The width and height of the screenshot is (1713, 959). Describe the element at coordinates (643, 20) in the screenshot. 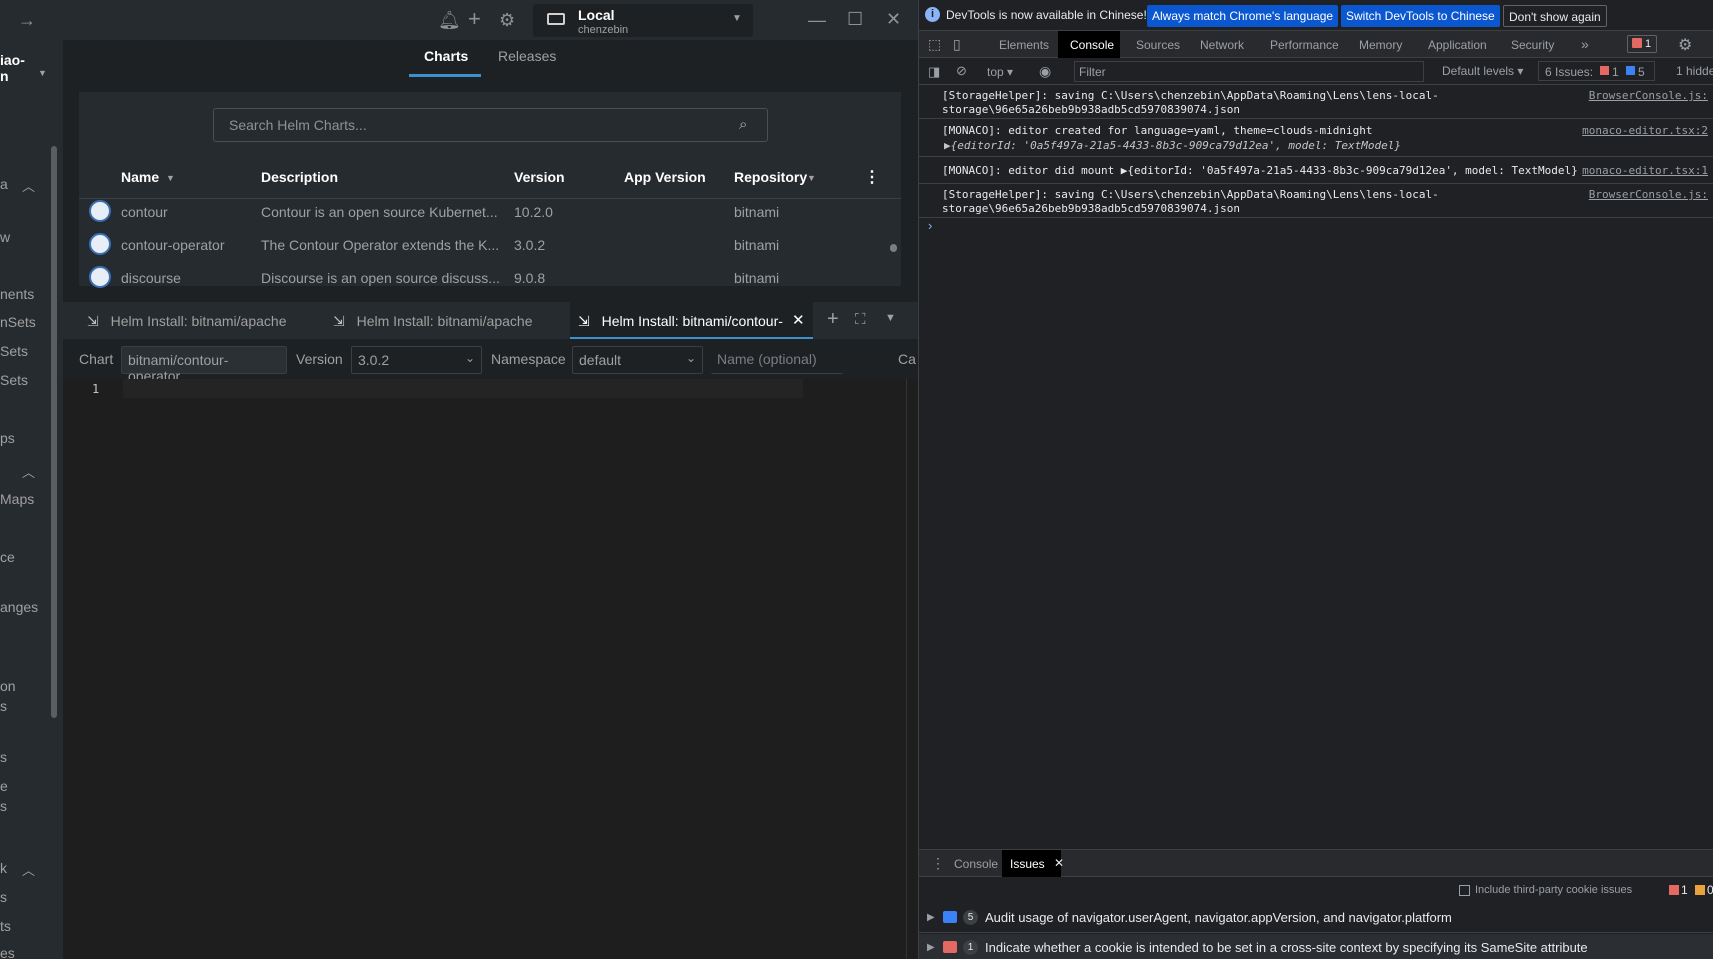

I see `cluster-selector: Local chenzebin ▼` at that location.